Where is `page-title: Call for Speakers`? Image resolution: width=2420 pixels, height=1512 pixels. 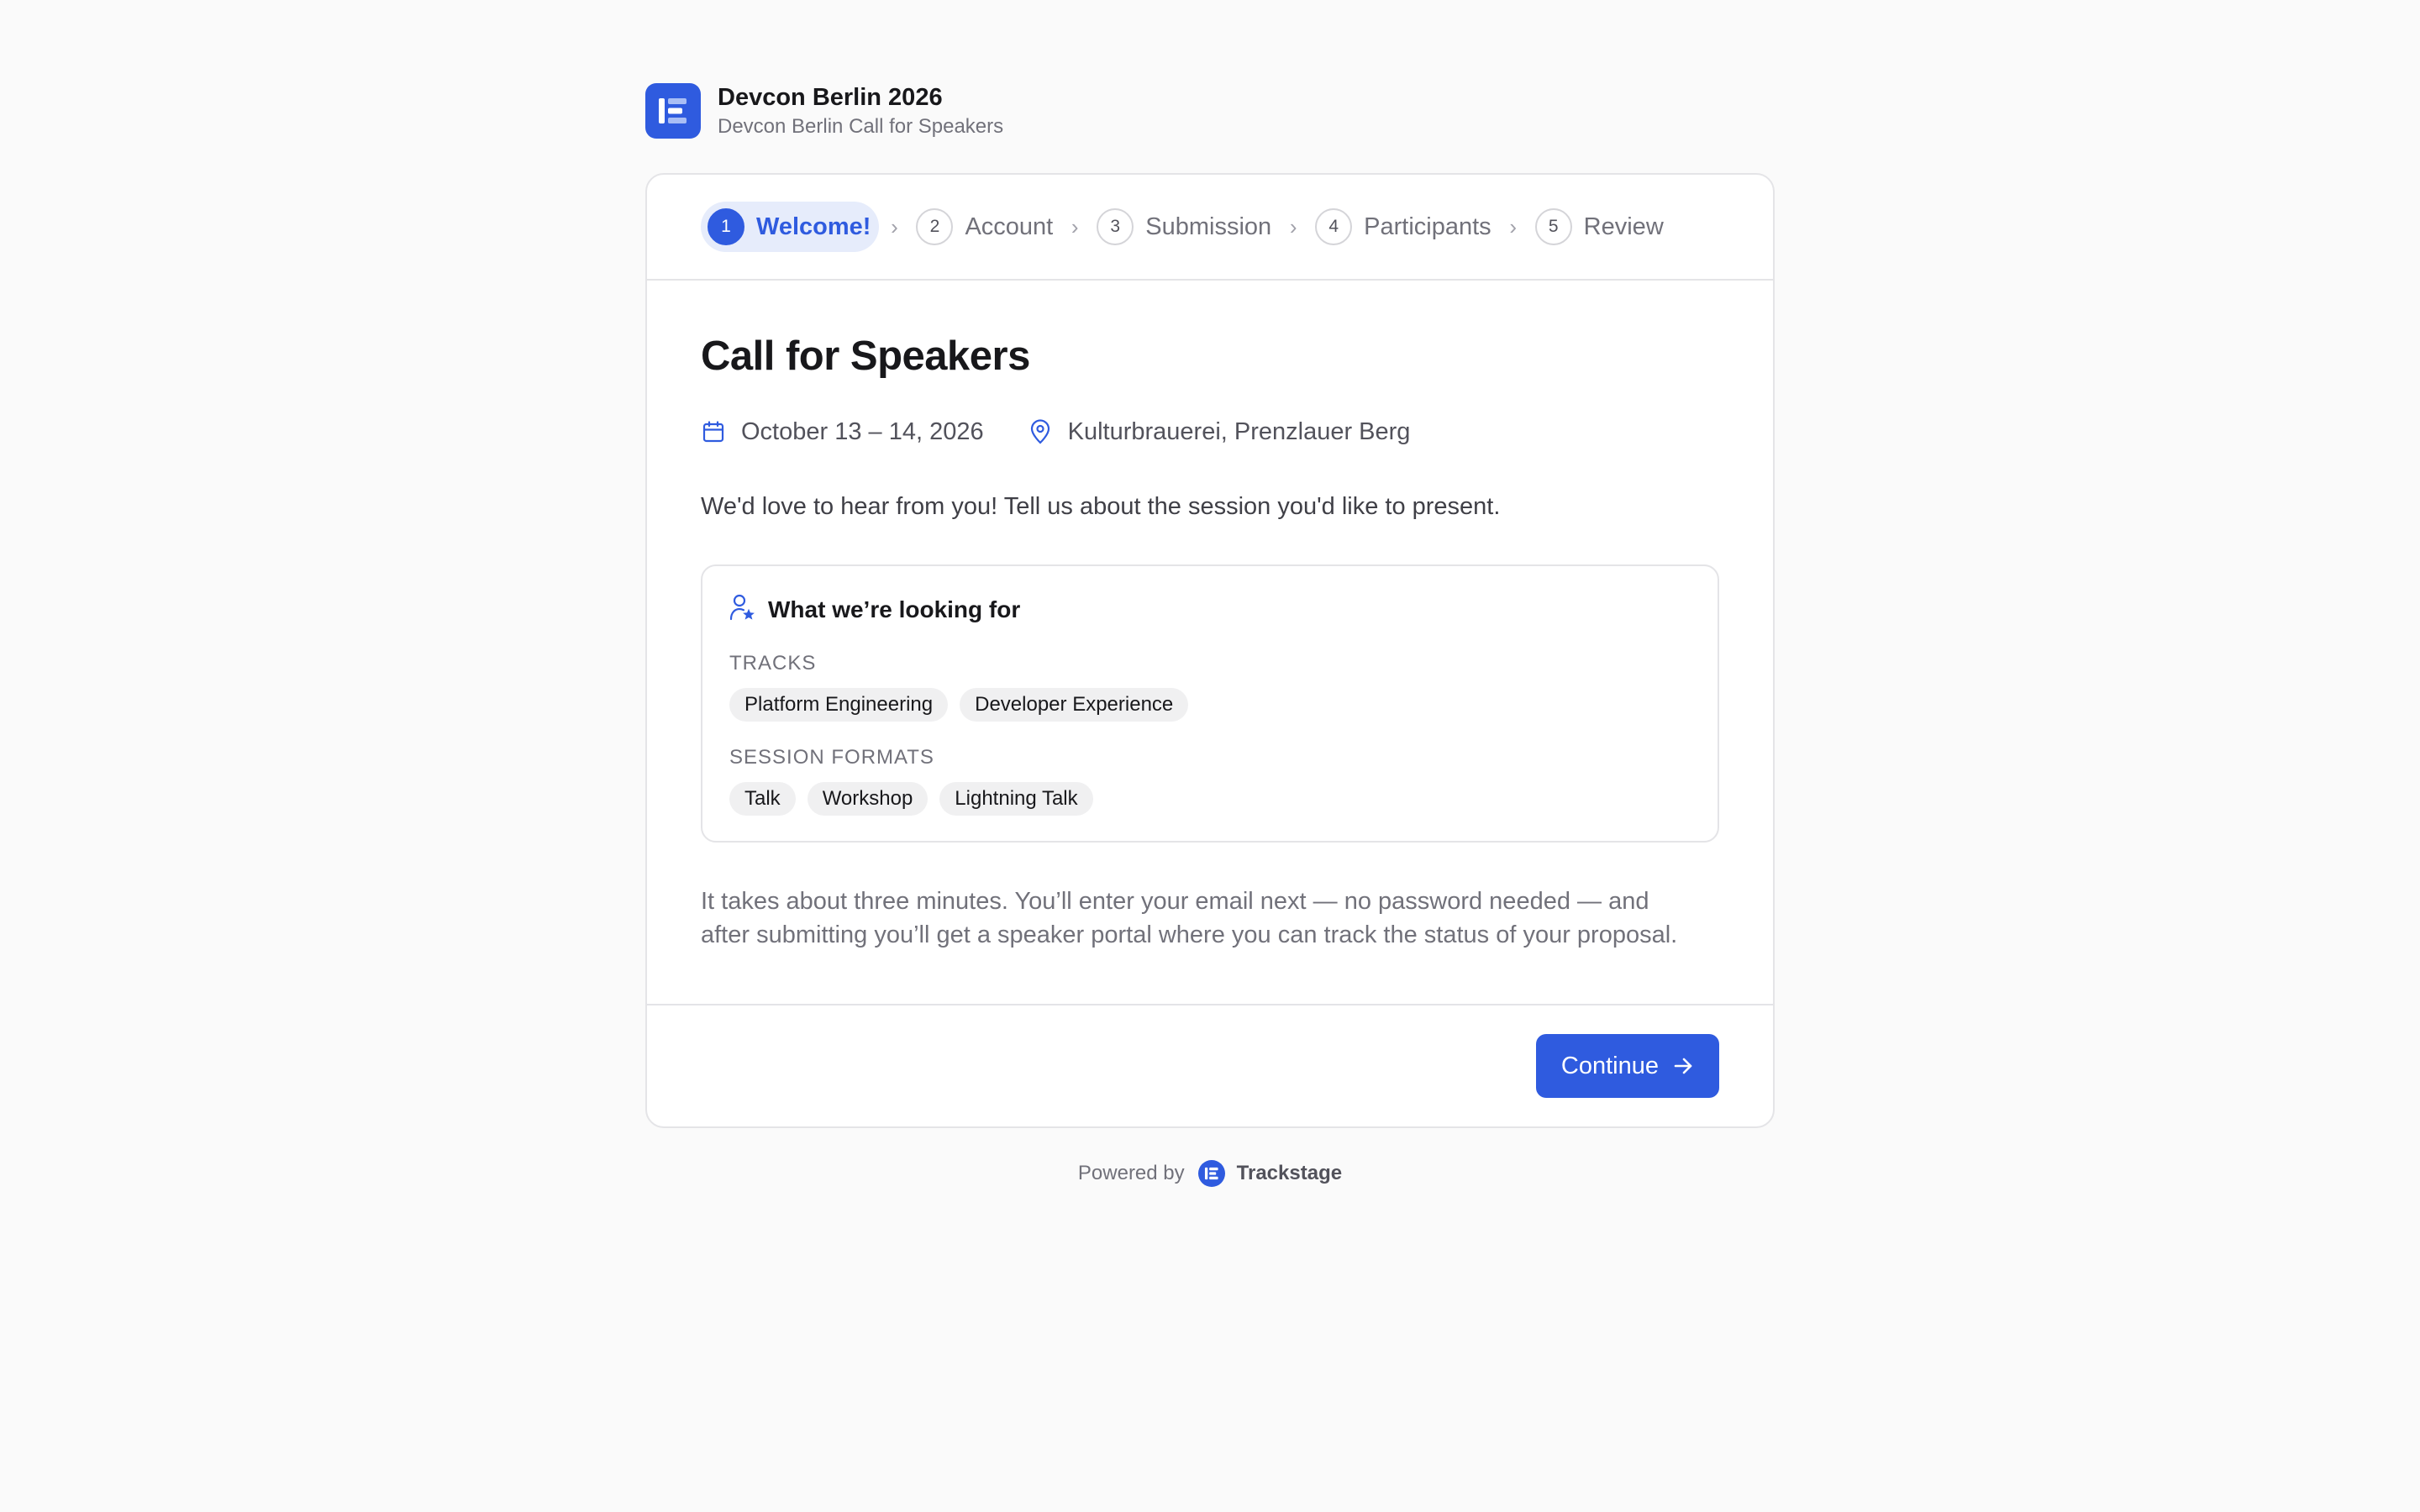
page-title: Call for Speakers is located at coordinates (866, 356).